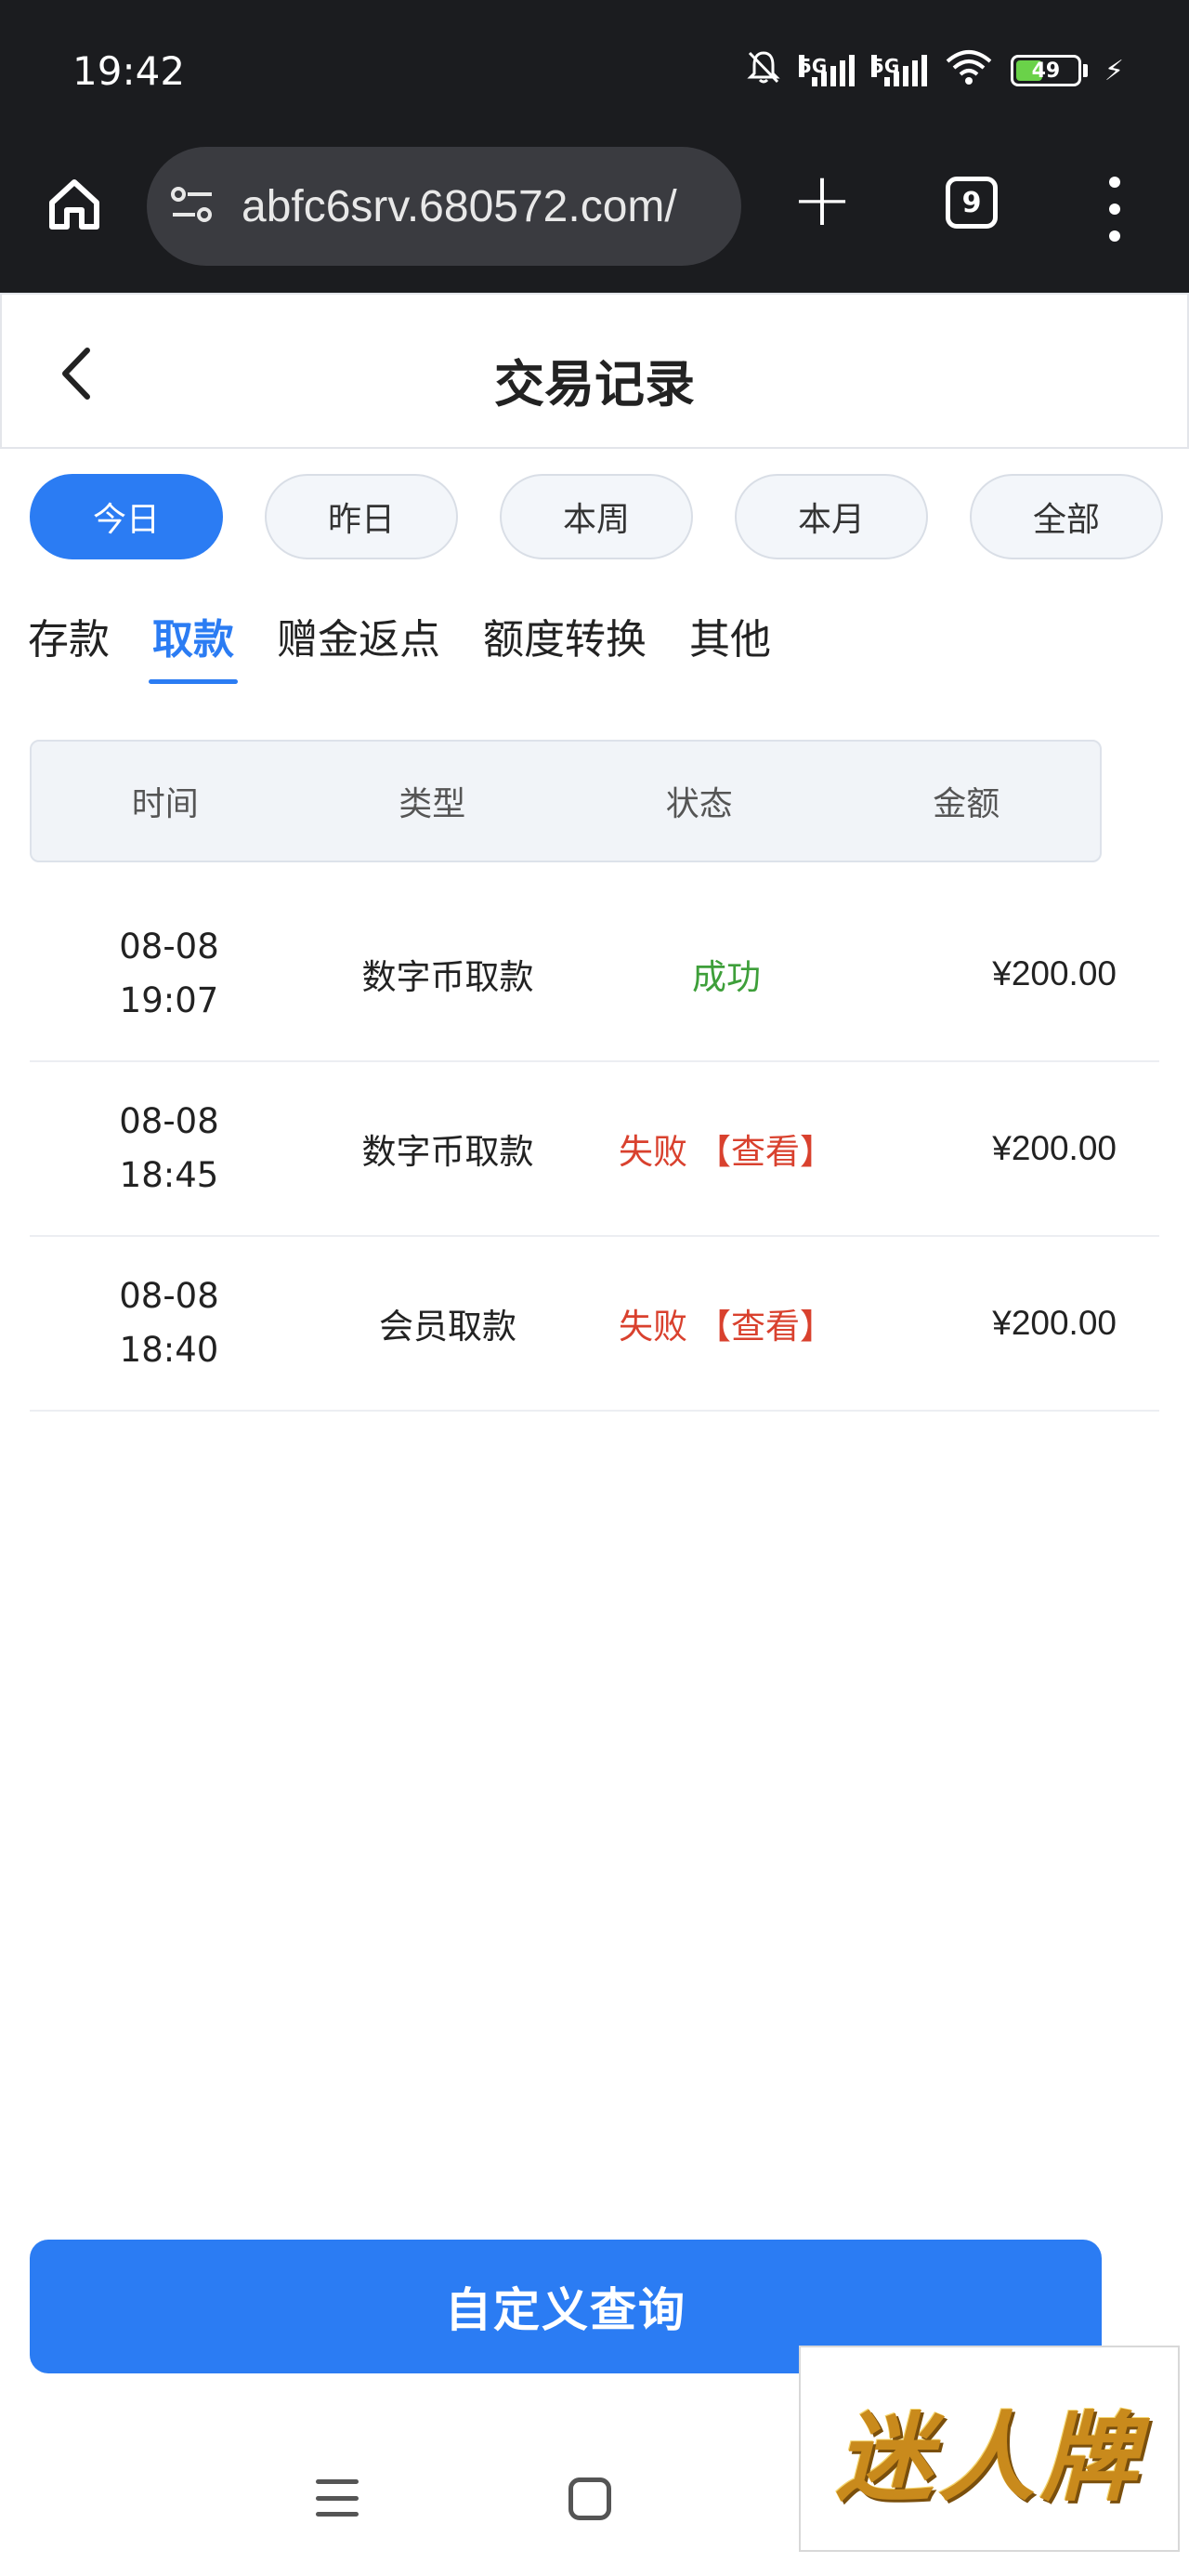 This screenshot has width=1189, height=2576. What do you see at coordinates (1114, 70) in the screenshot?
I see `charging-bolt-icon: ⚡` at bounding box center [1114, 70].